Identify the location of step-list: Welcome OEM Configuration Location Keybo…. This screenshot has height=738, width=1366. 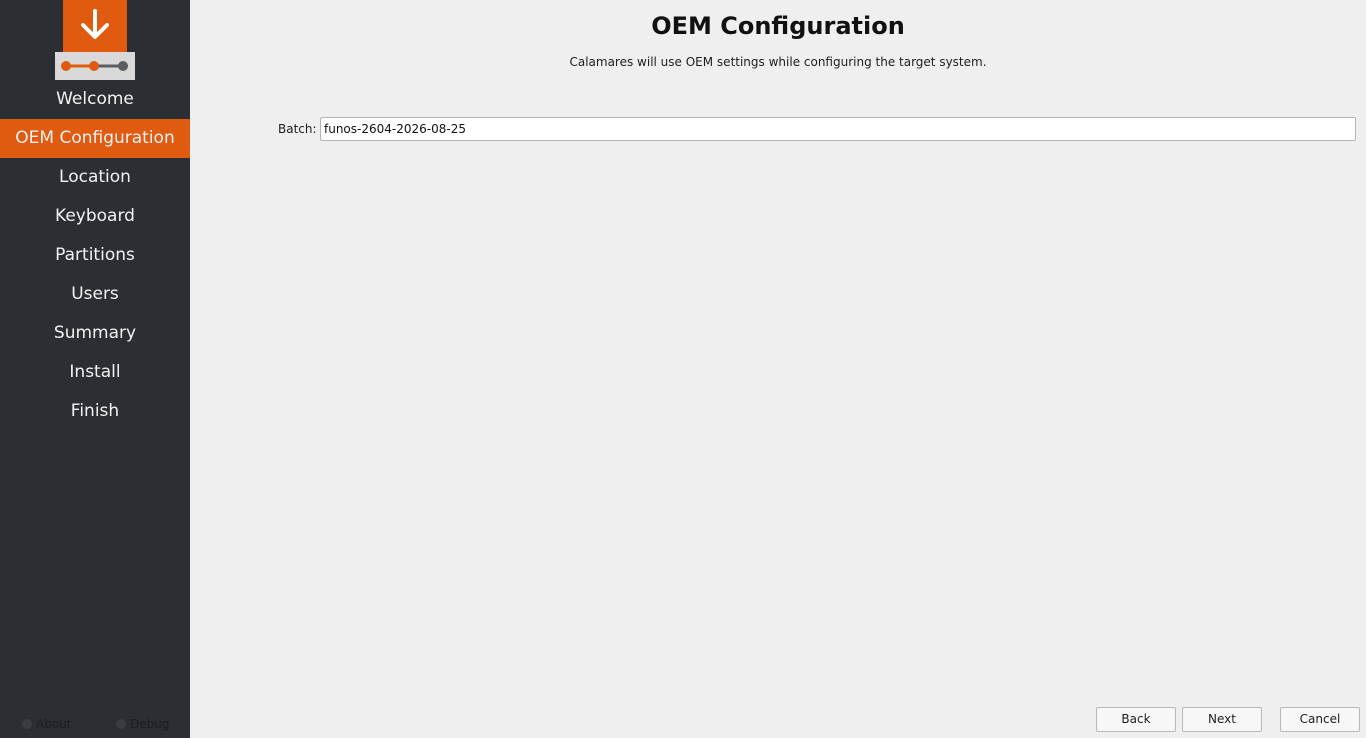
(95, 255).